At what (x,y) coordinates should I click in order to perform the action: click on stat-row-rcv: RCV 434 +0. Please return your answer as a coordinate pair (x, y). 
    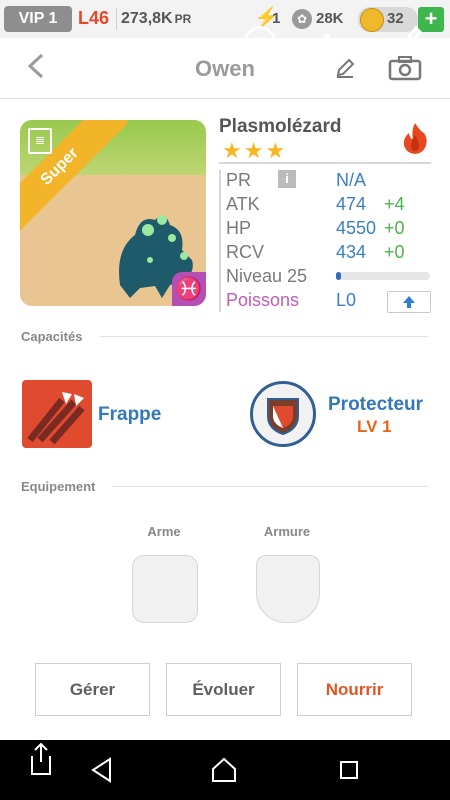
    Looking at the image, I should click on (331, 253).